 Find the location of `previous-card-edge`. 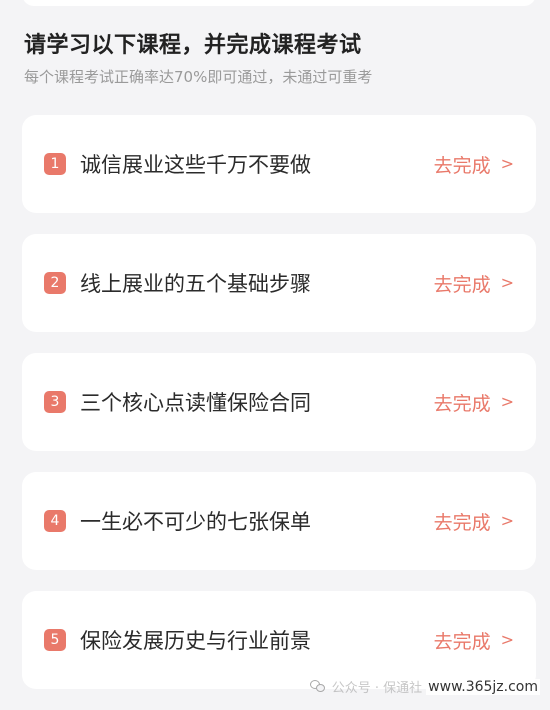

previous-card-edge is located at coordinates (279, 3).